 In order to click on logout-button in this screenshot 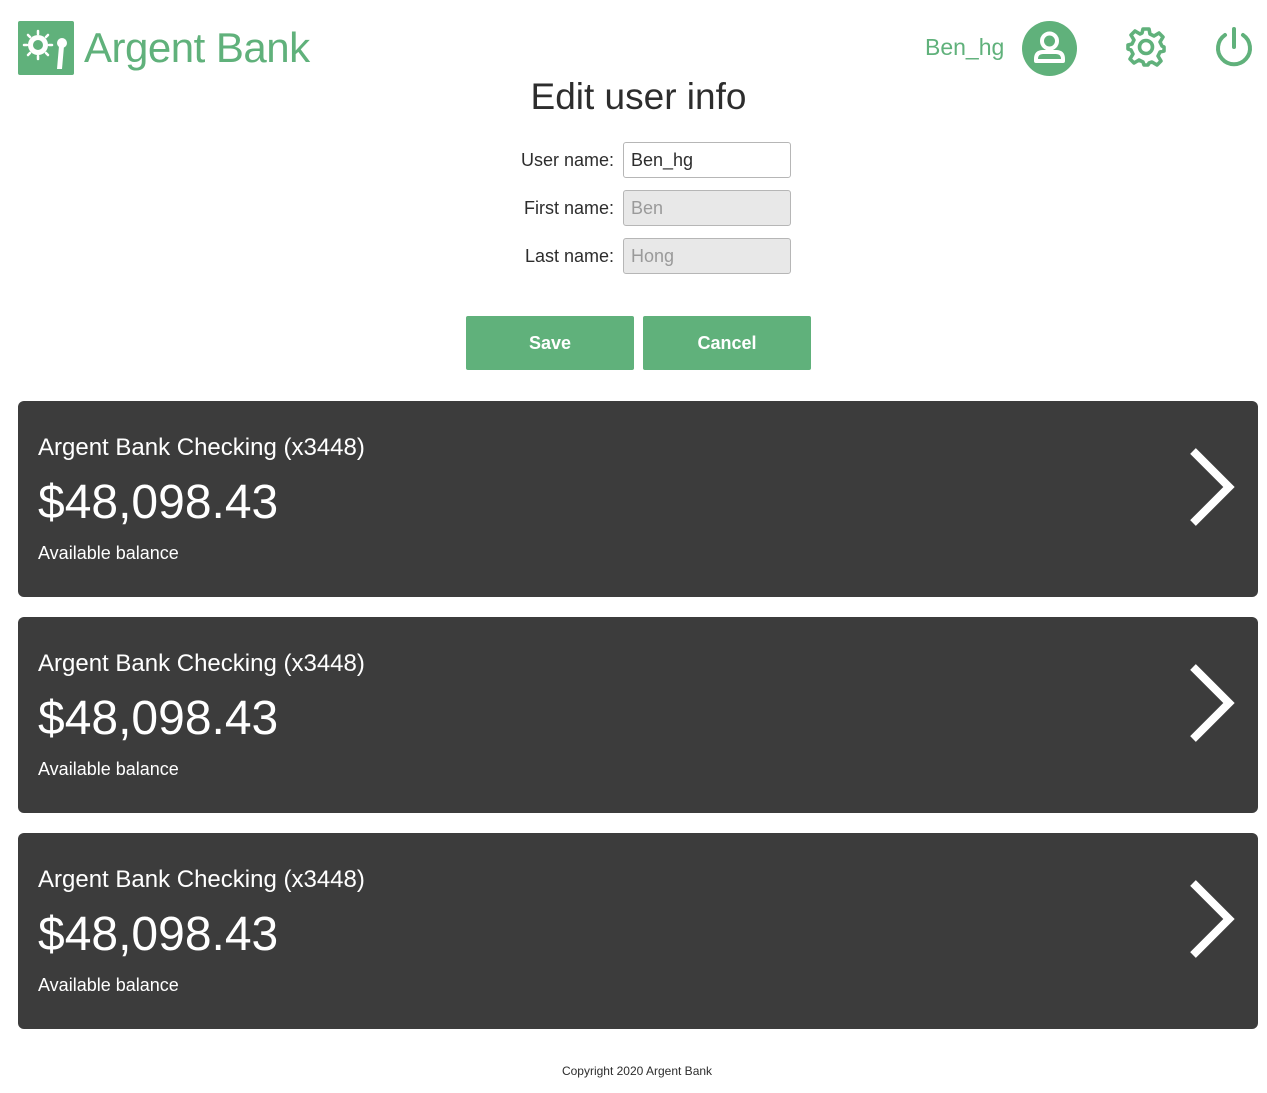, I will do `click(1234, 47)`.